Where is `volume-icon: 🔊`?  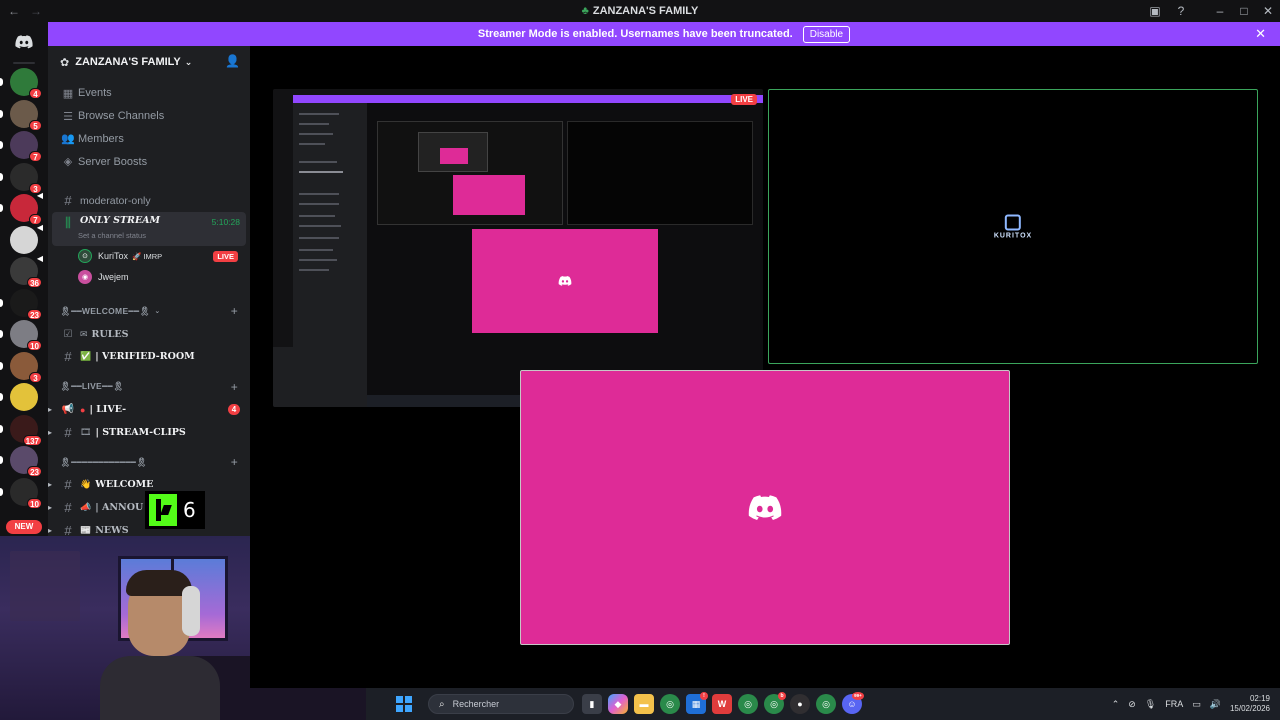
volume-icon: 🔊 is located at coordinates (1215, 704).